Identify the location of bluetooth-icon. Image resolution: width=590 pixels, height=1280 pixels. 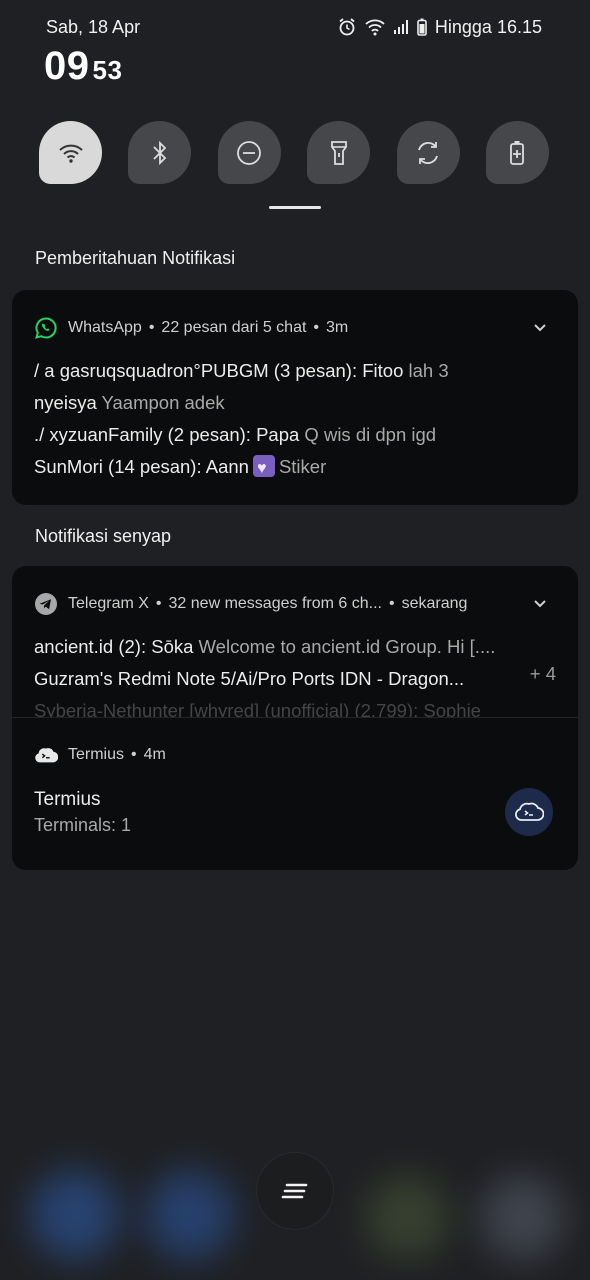
(160, 152).